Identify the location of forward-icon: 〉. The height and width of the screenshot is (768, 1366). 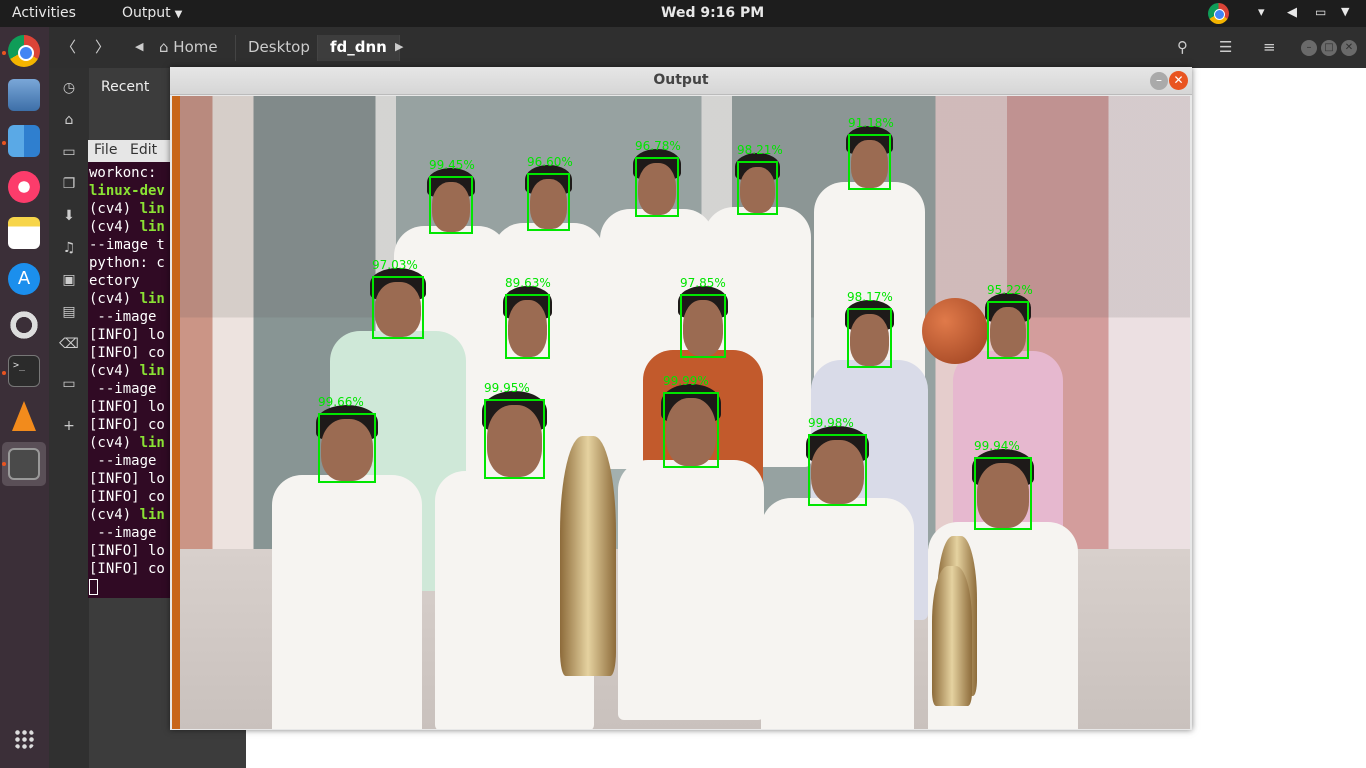
(108, 48).